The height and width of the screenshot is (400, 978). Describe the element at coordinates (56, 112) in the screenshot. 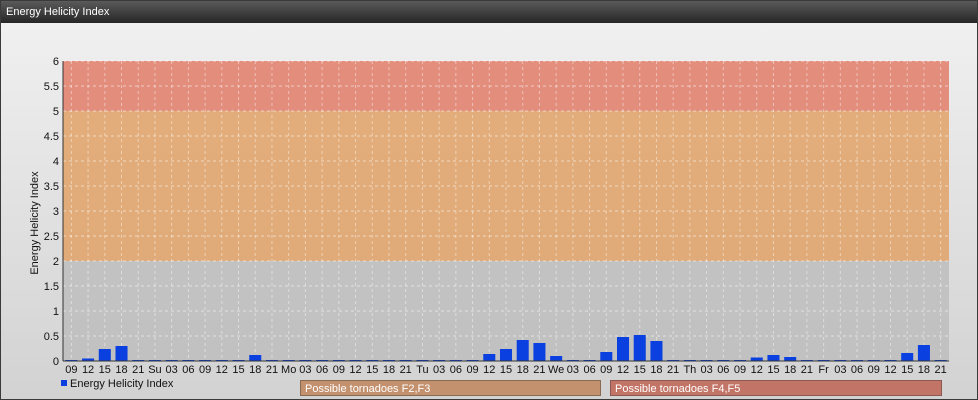

I see `y-tick-label: 5` at that location.